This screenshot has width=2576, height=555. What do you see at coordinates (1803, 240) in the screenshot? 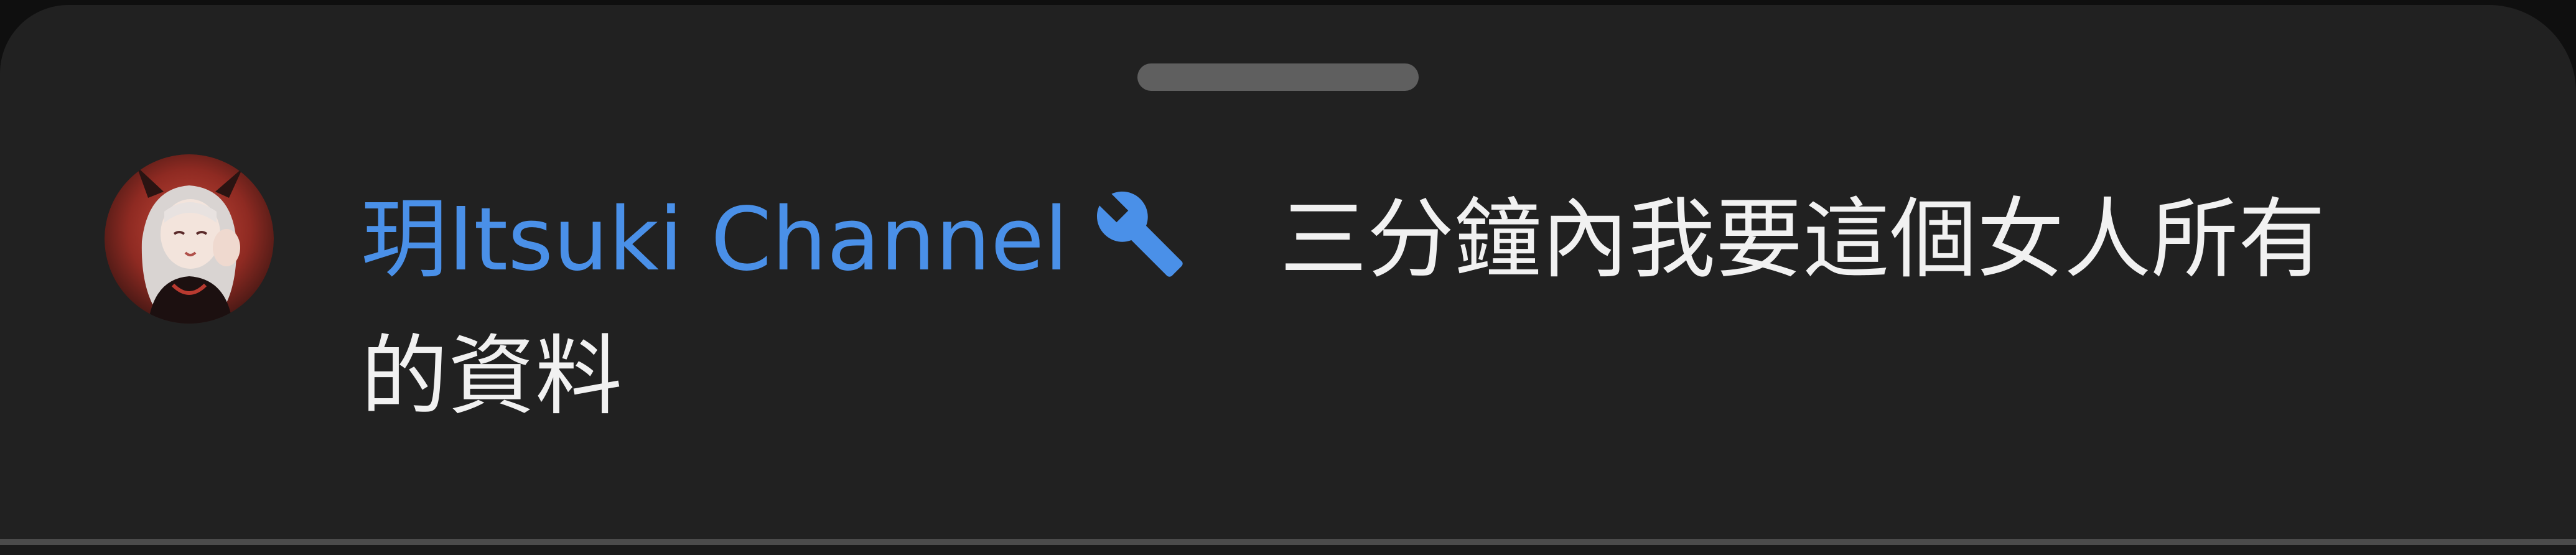
I see `comment-text-line1: 三分鐘內我要這個女人所有` at bounding box center [1803, 240].